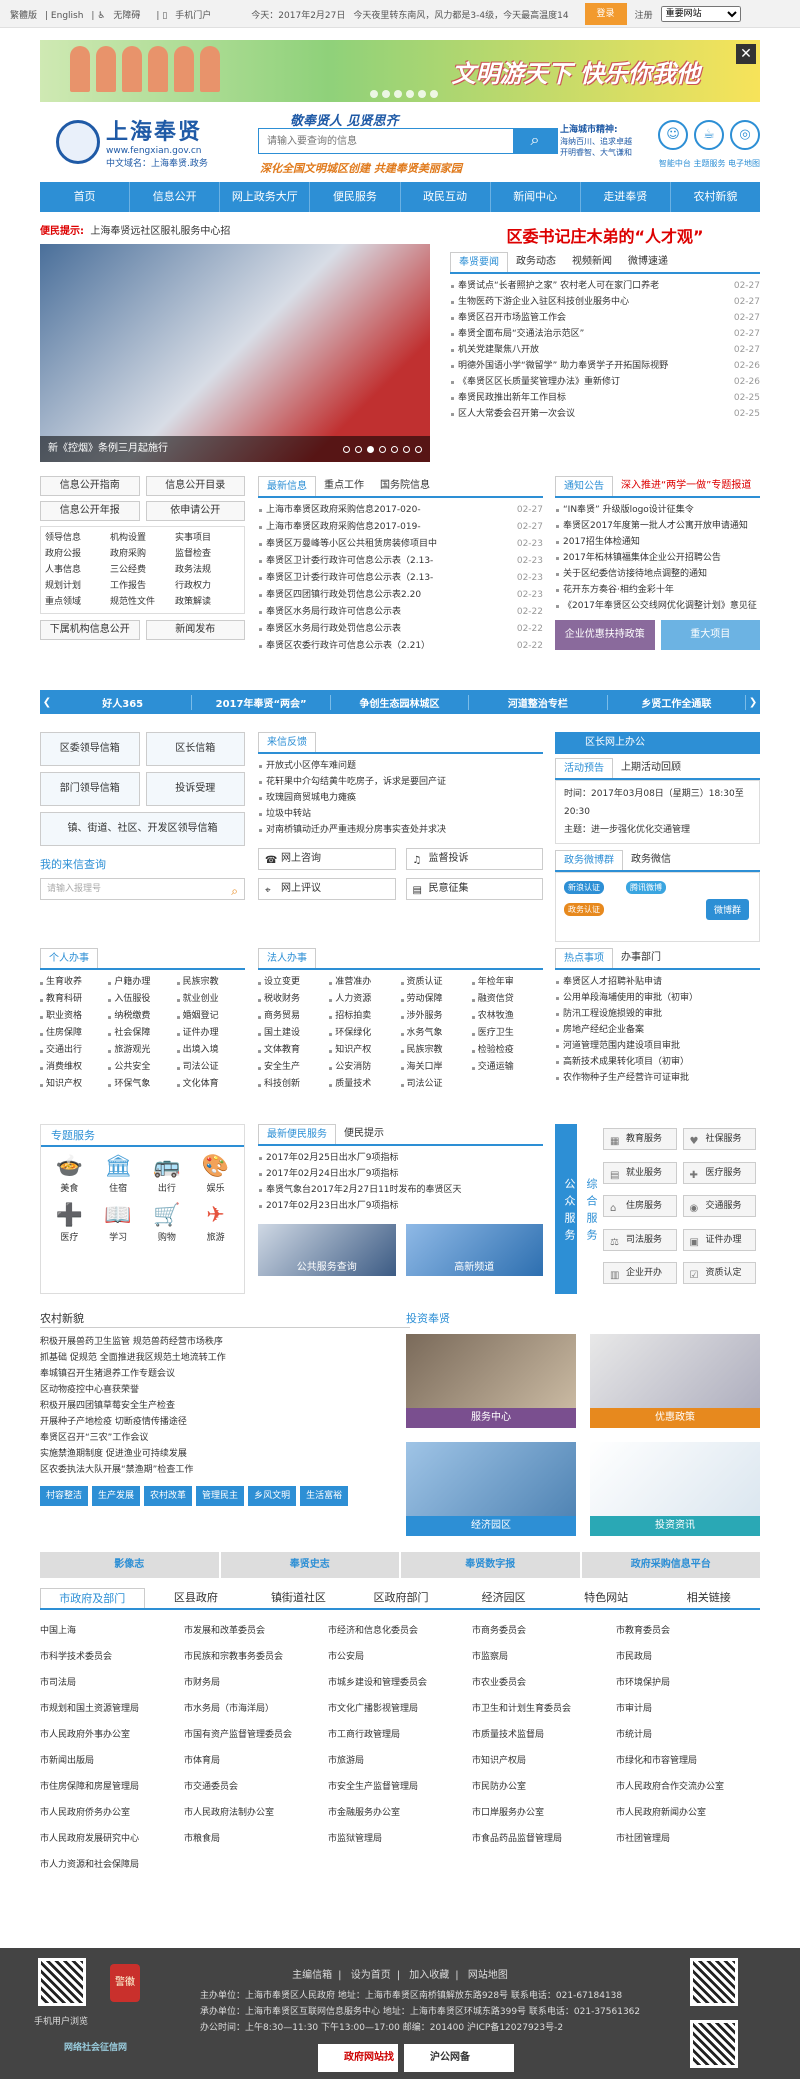 The height and width of the screenshot is (2079, 800). What do you see at coordinates (686, 486) in the screenshot?
I see `tab-special: 深入推进“两学一做”专题报道` at bounding box center [686, 486].